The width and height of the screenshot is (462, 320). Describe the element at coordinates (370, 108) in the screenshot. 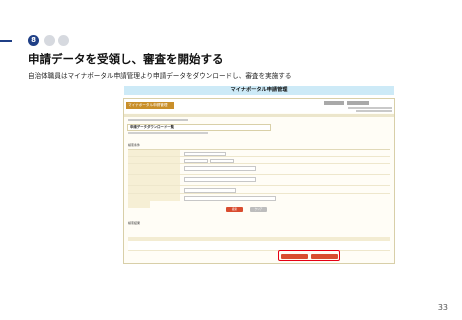

I see `header-user-info` at that location.